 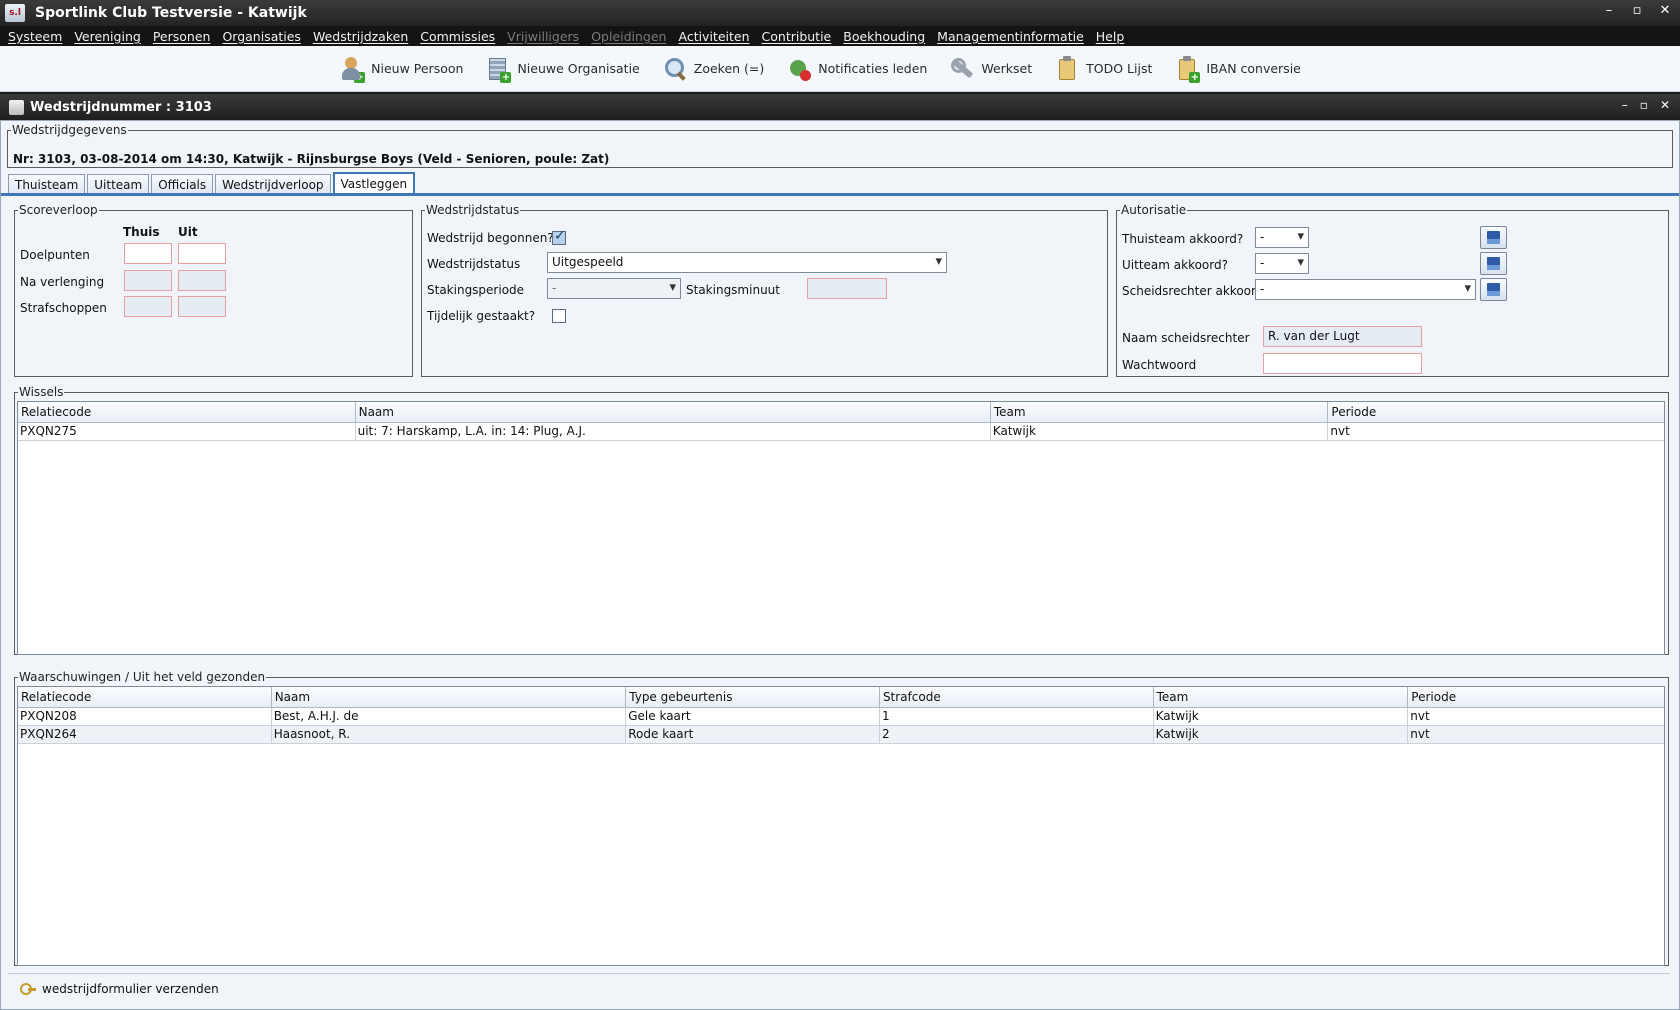 I want to click on menu-boekhouding: Boekhouding, so click(x=884, y=36).